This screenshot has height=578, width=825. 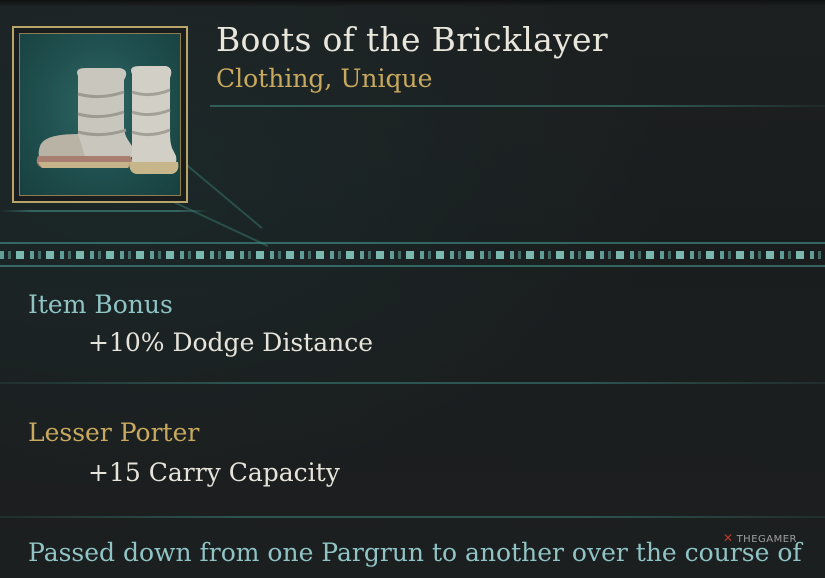 What do you see at coordinates (412, 3) in the screenshot?
I see `top-border` at bounding box center [412, 3].